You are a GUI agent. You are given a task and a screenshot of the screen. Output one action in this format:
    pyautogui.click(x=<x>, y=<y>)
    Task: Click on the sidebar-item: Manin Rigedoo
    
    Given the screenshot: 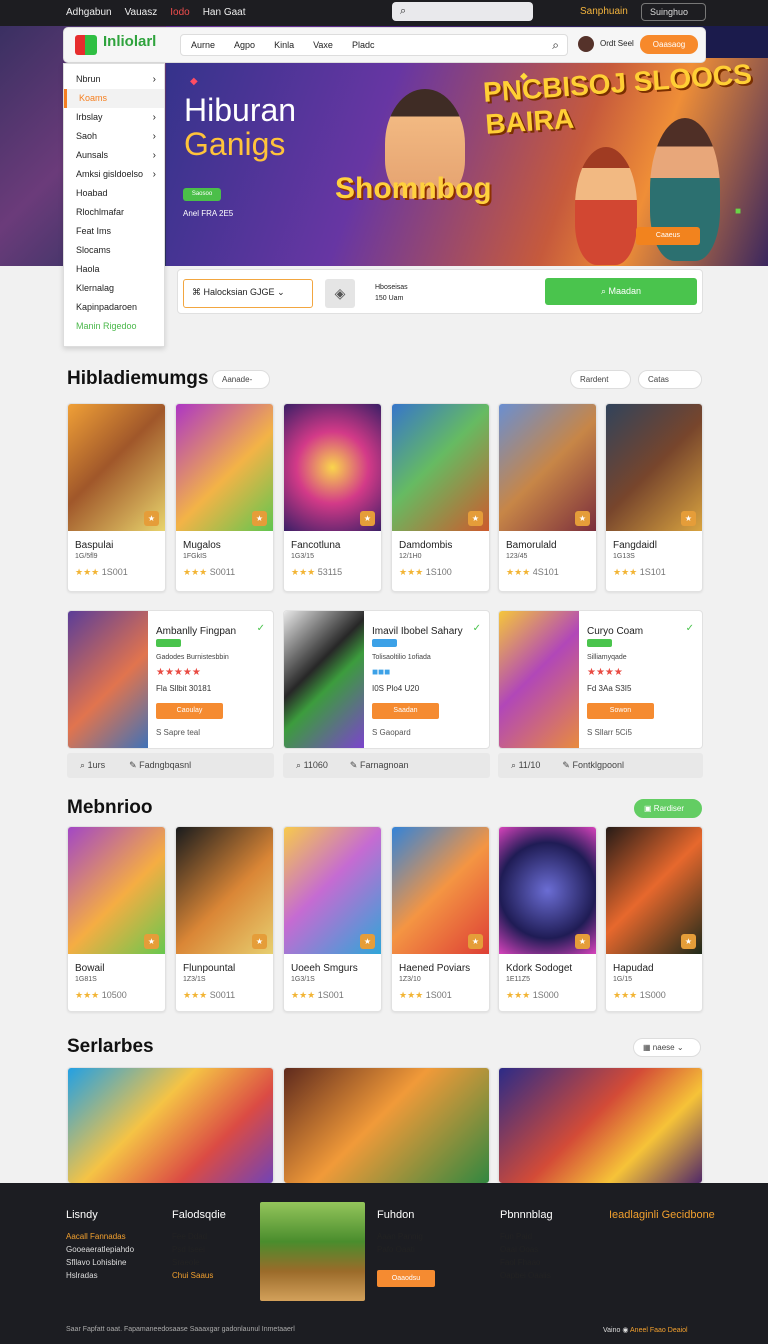 What is the action you would take?
    pyautogui.click(x=114, y=326)
    